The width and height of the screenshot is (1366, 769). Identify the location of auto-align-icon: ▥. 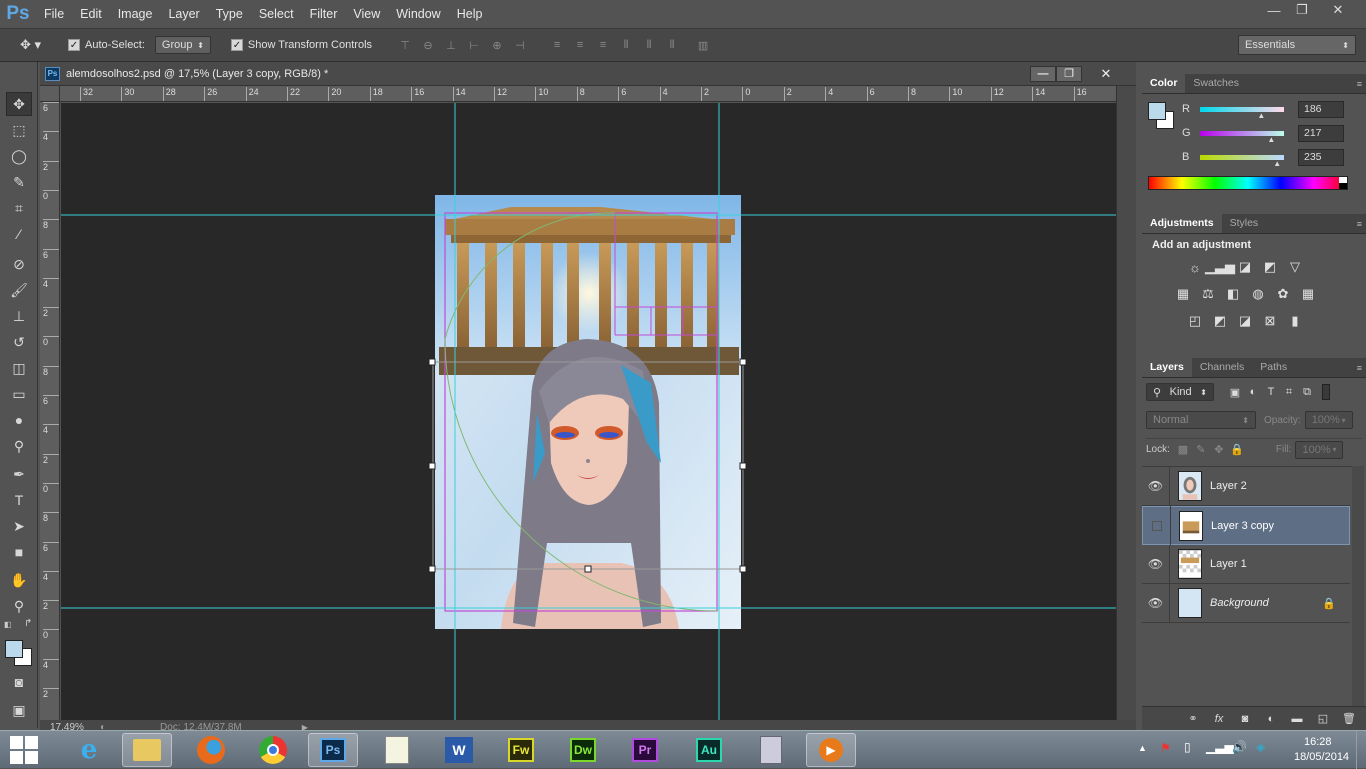
(703, 45).